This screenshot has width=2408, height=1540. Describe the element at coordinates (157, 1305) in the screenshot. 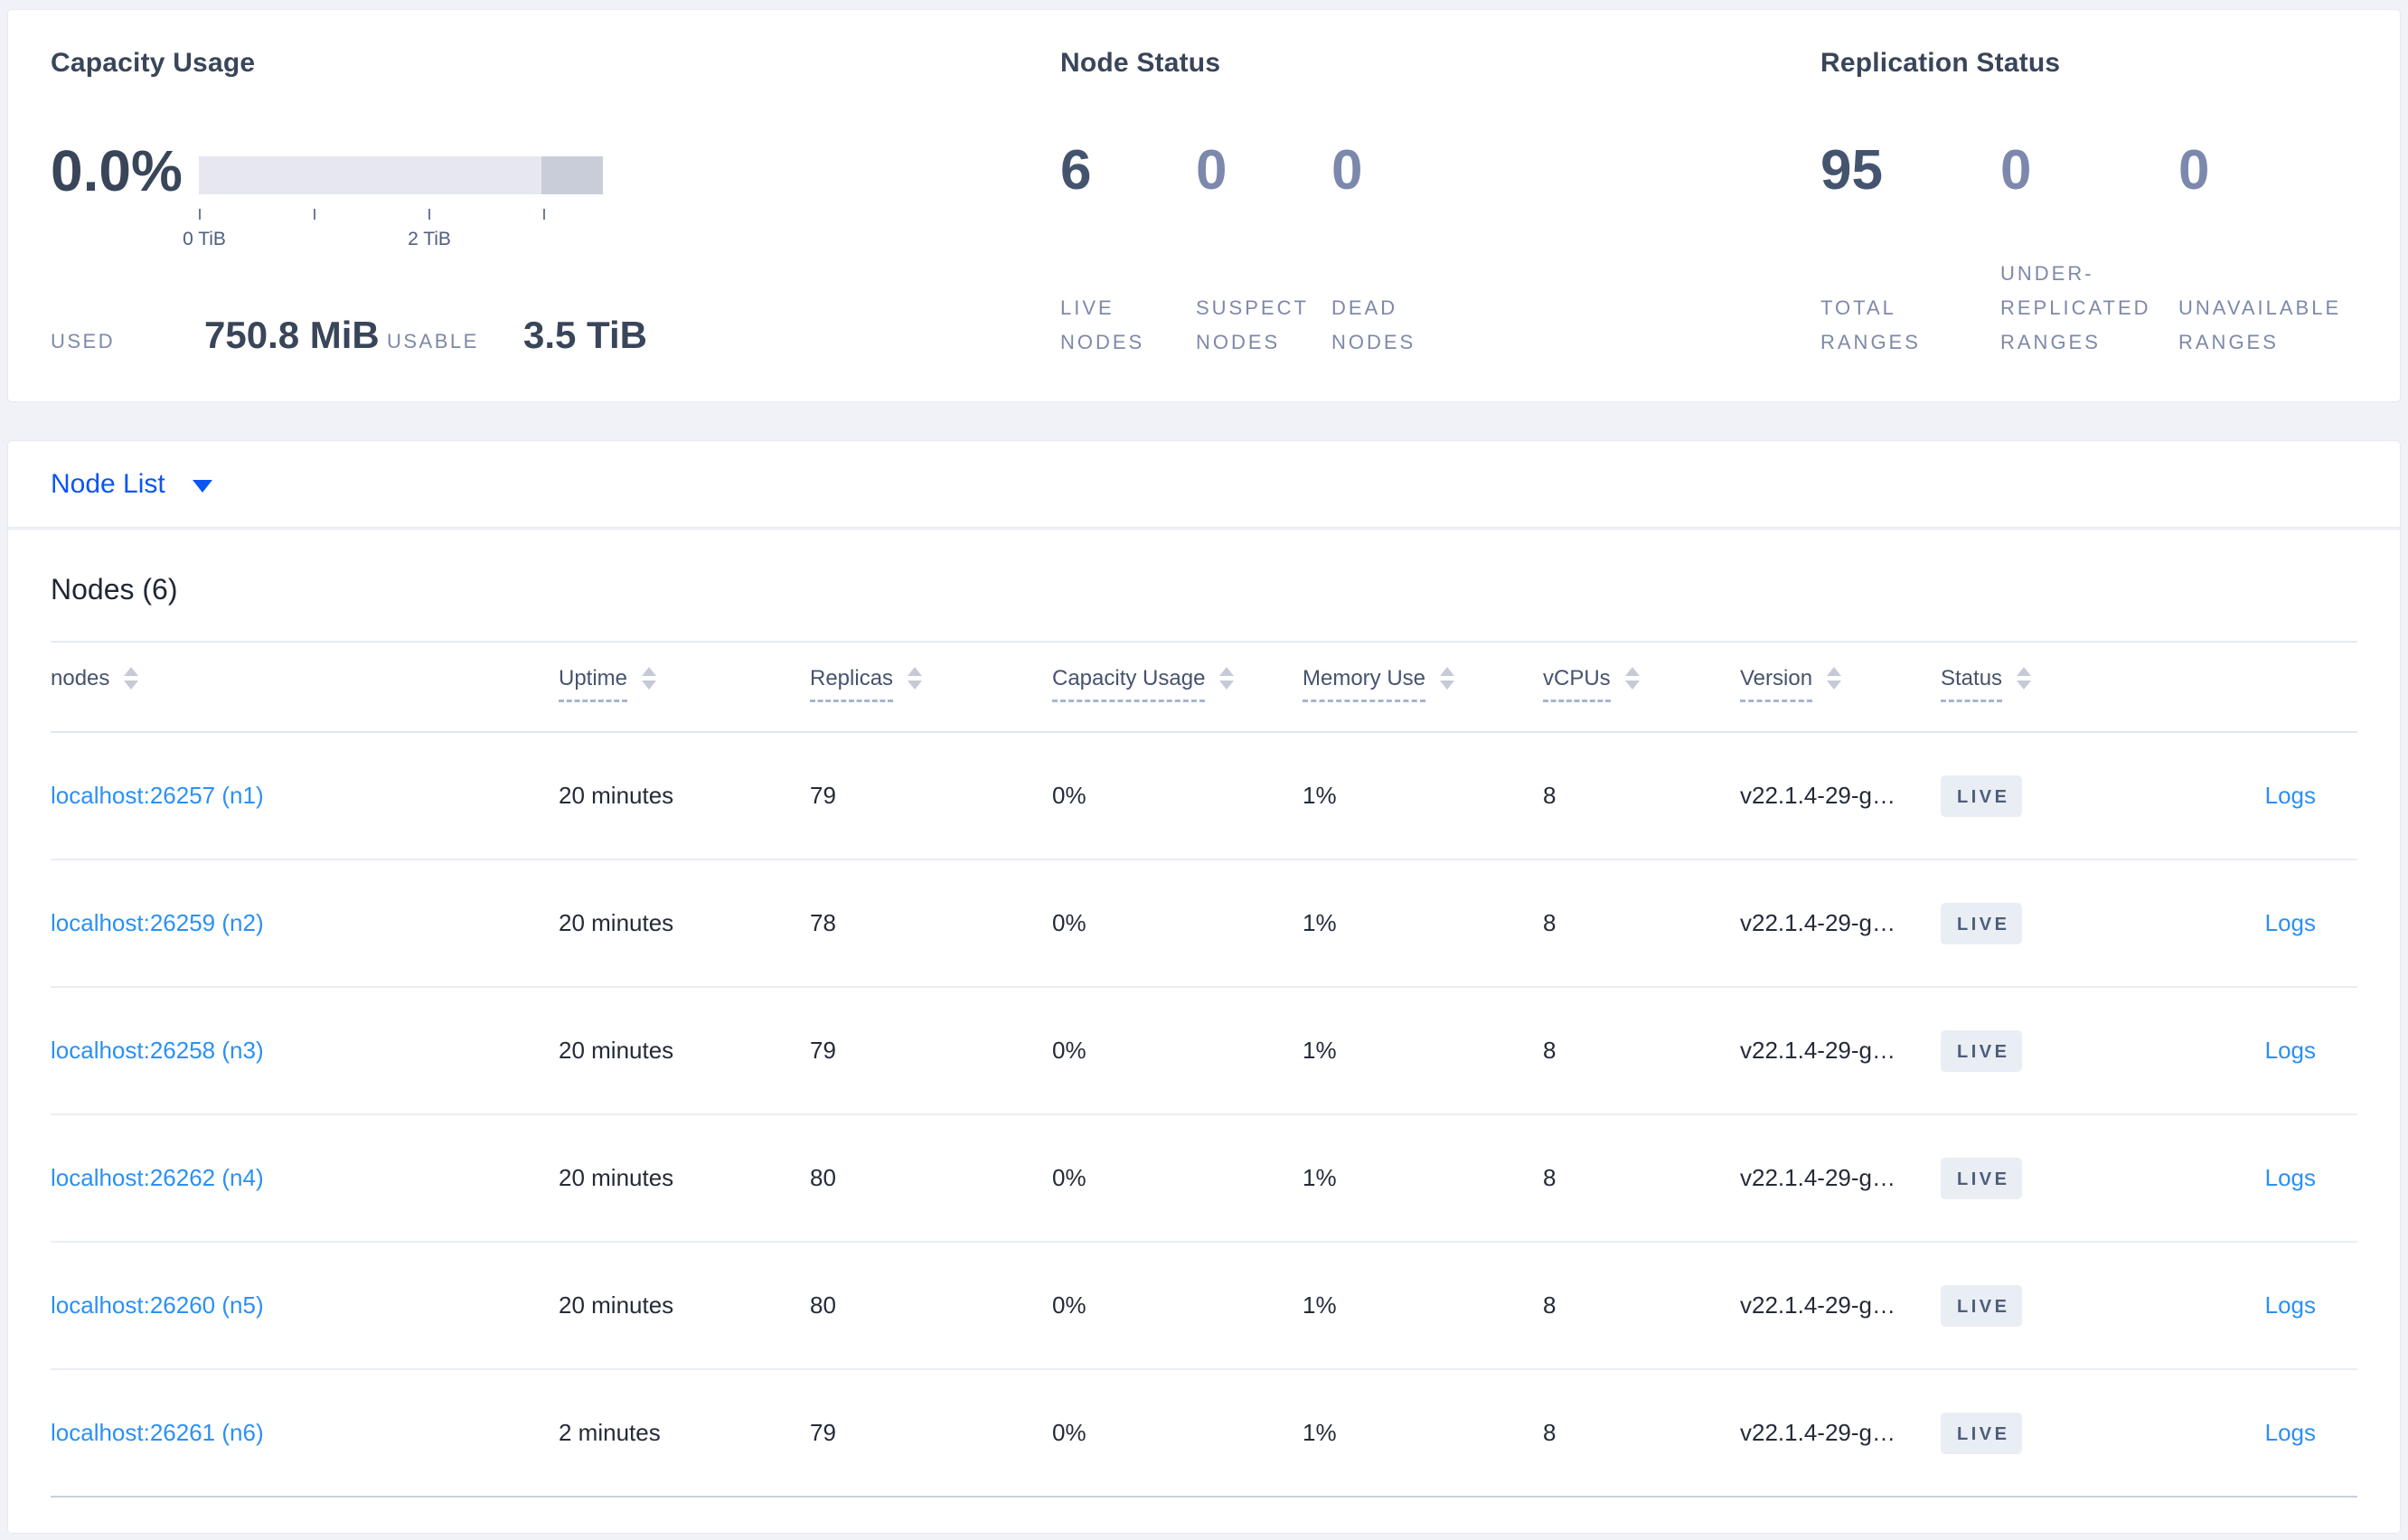

I see `node-link: localhost:26260 (n5)` at that location.